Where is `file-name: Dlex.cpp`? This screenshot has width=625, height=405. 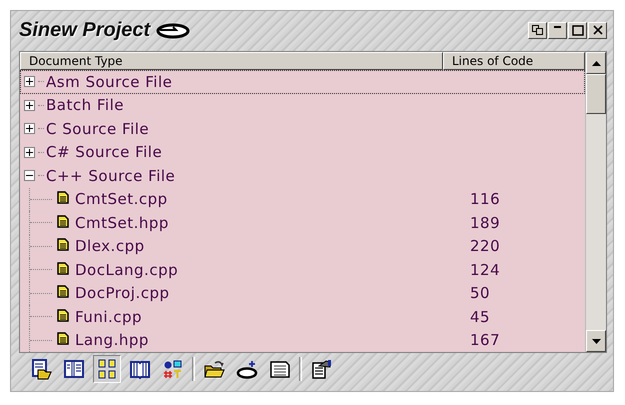
file-name: Dlex.cpp is located at coordinates (272, 246).